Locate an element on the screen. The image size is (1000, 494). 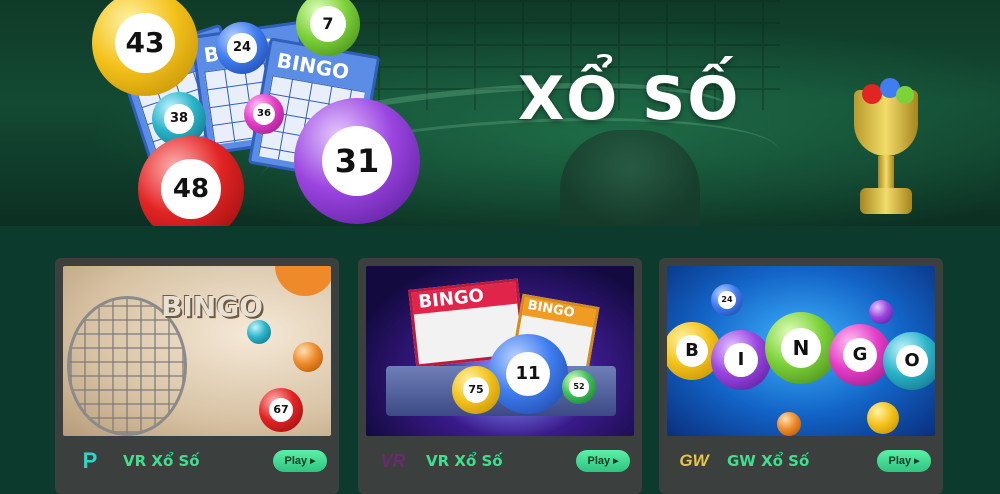
trophy-icon is located at coordinates (886, 150).